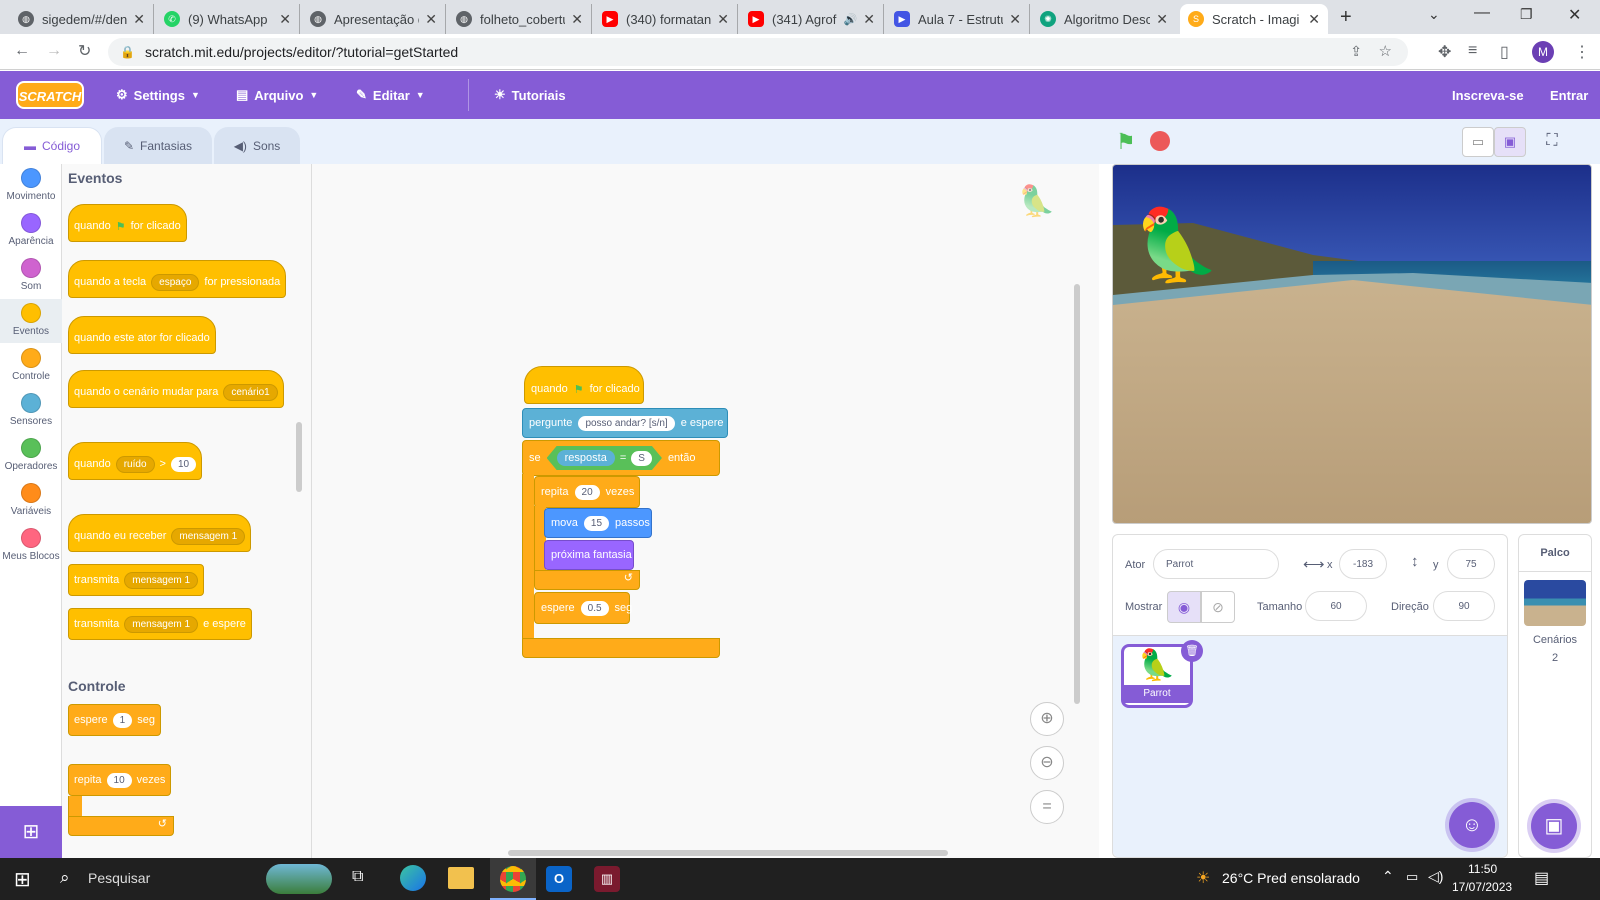  I want to click on tab-sounds: ◀) Sons, so click(257, 145).